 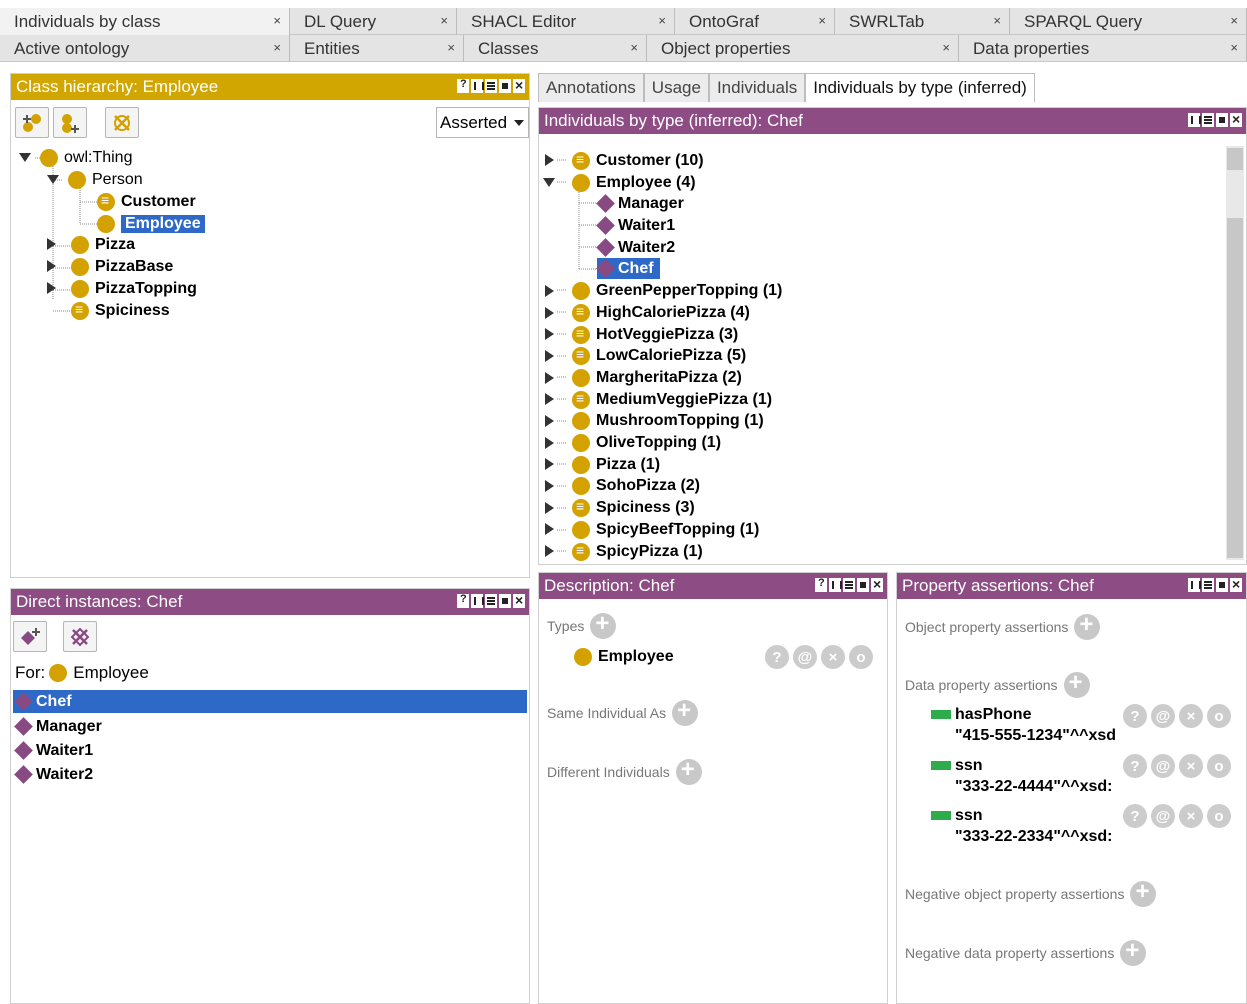 I want to click on delete-class-button, so click(x=122, y=122).